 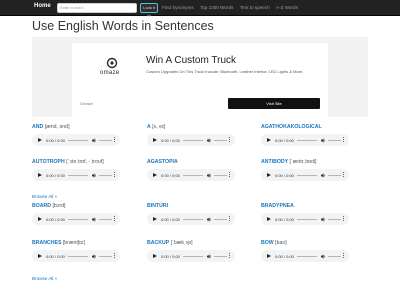 I want to click on word-link: BRADYPNEA, so click(x=277, y=206).